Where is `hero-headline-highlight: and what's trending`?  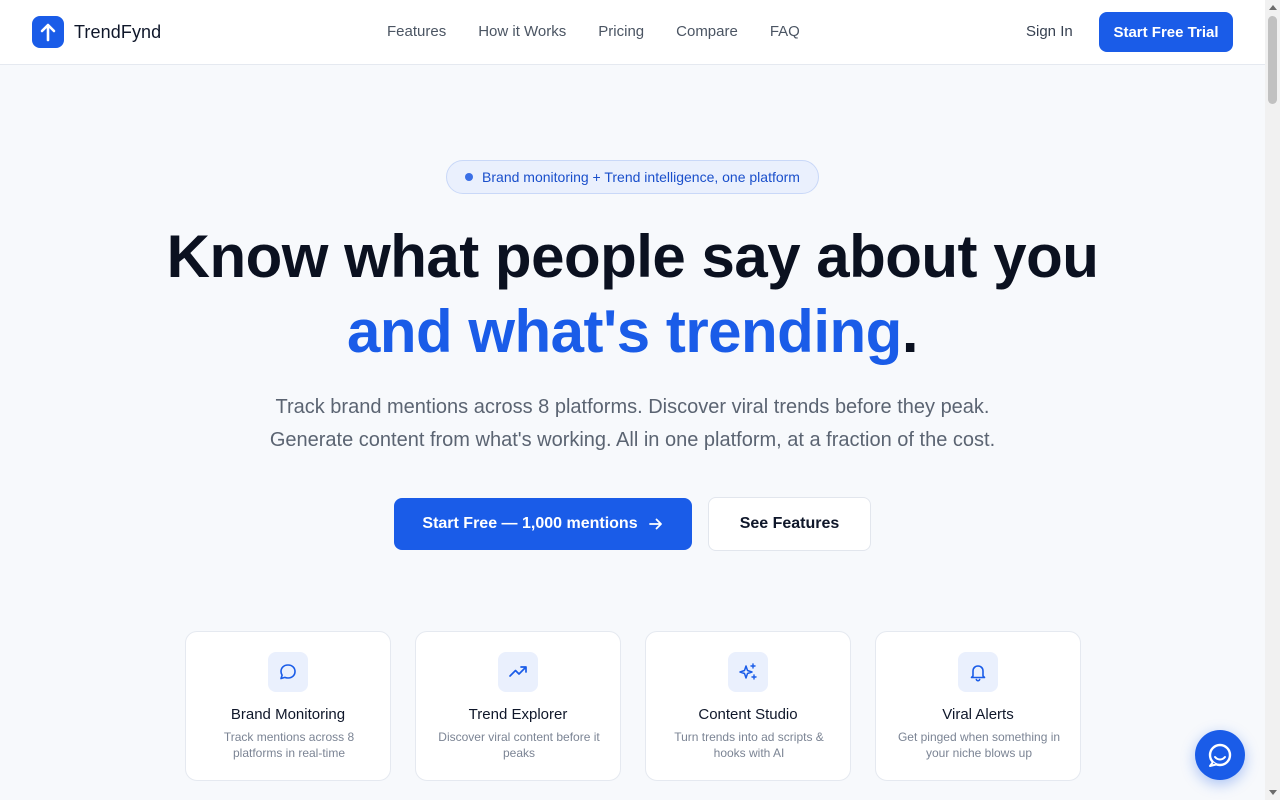
hero-headline-highlight: and what's trending is located at coordinates (624, 331).